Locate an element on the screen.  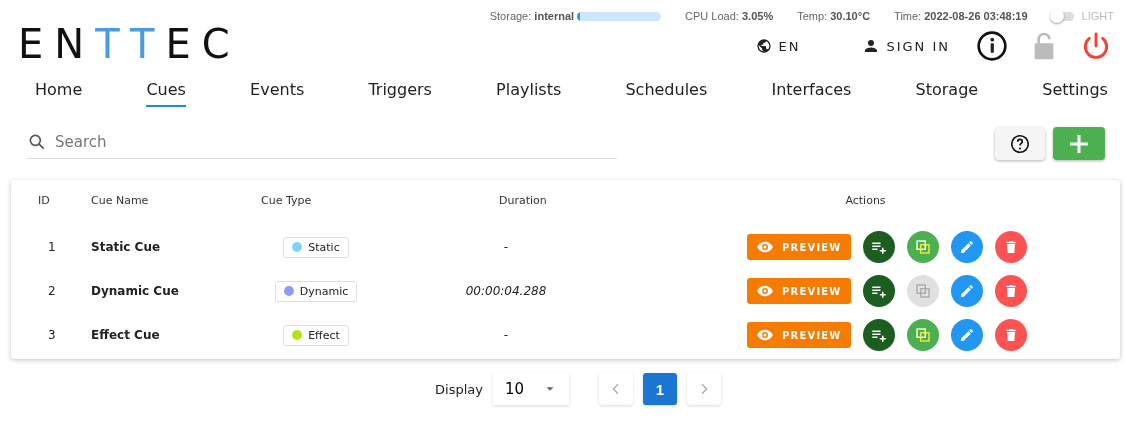
language-button: EN is located at coordinates (778, 46).